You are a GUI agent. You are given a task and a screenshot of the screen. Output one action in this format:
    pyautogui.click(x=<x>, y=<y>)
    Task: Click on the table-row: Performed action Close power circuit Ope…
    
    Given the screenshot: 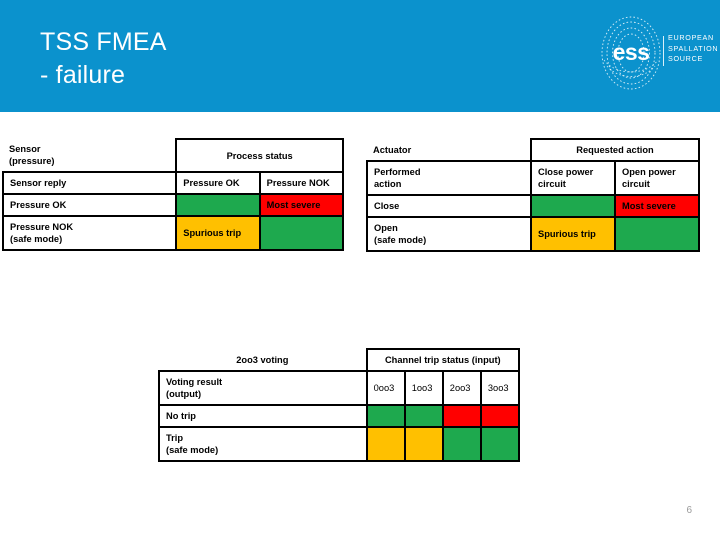 What is the action you would take?
    pyautogui.click(x=533, y=178)
    